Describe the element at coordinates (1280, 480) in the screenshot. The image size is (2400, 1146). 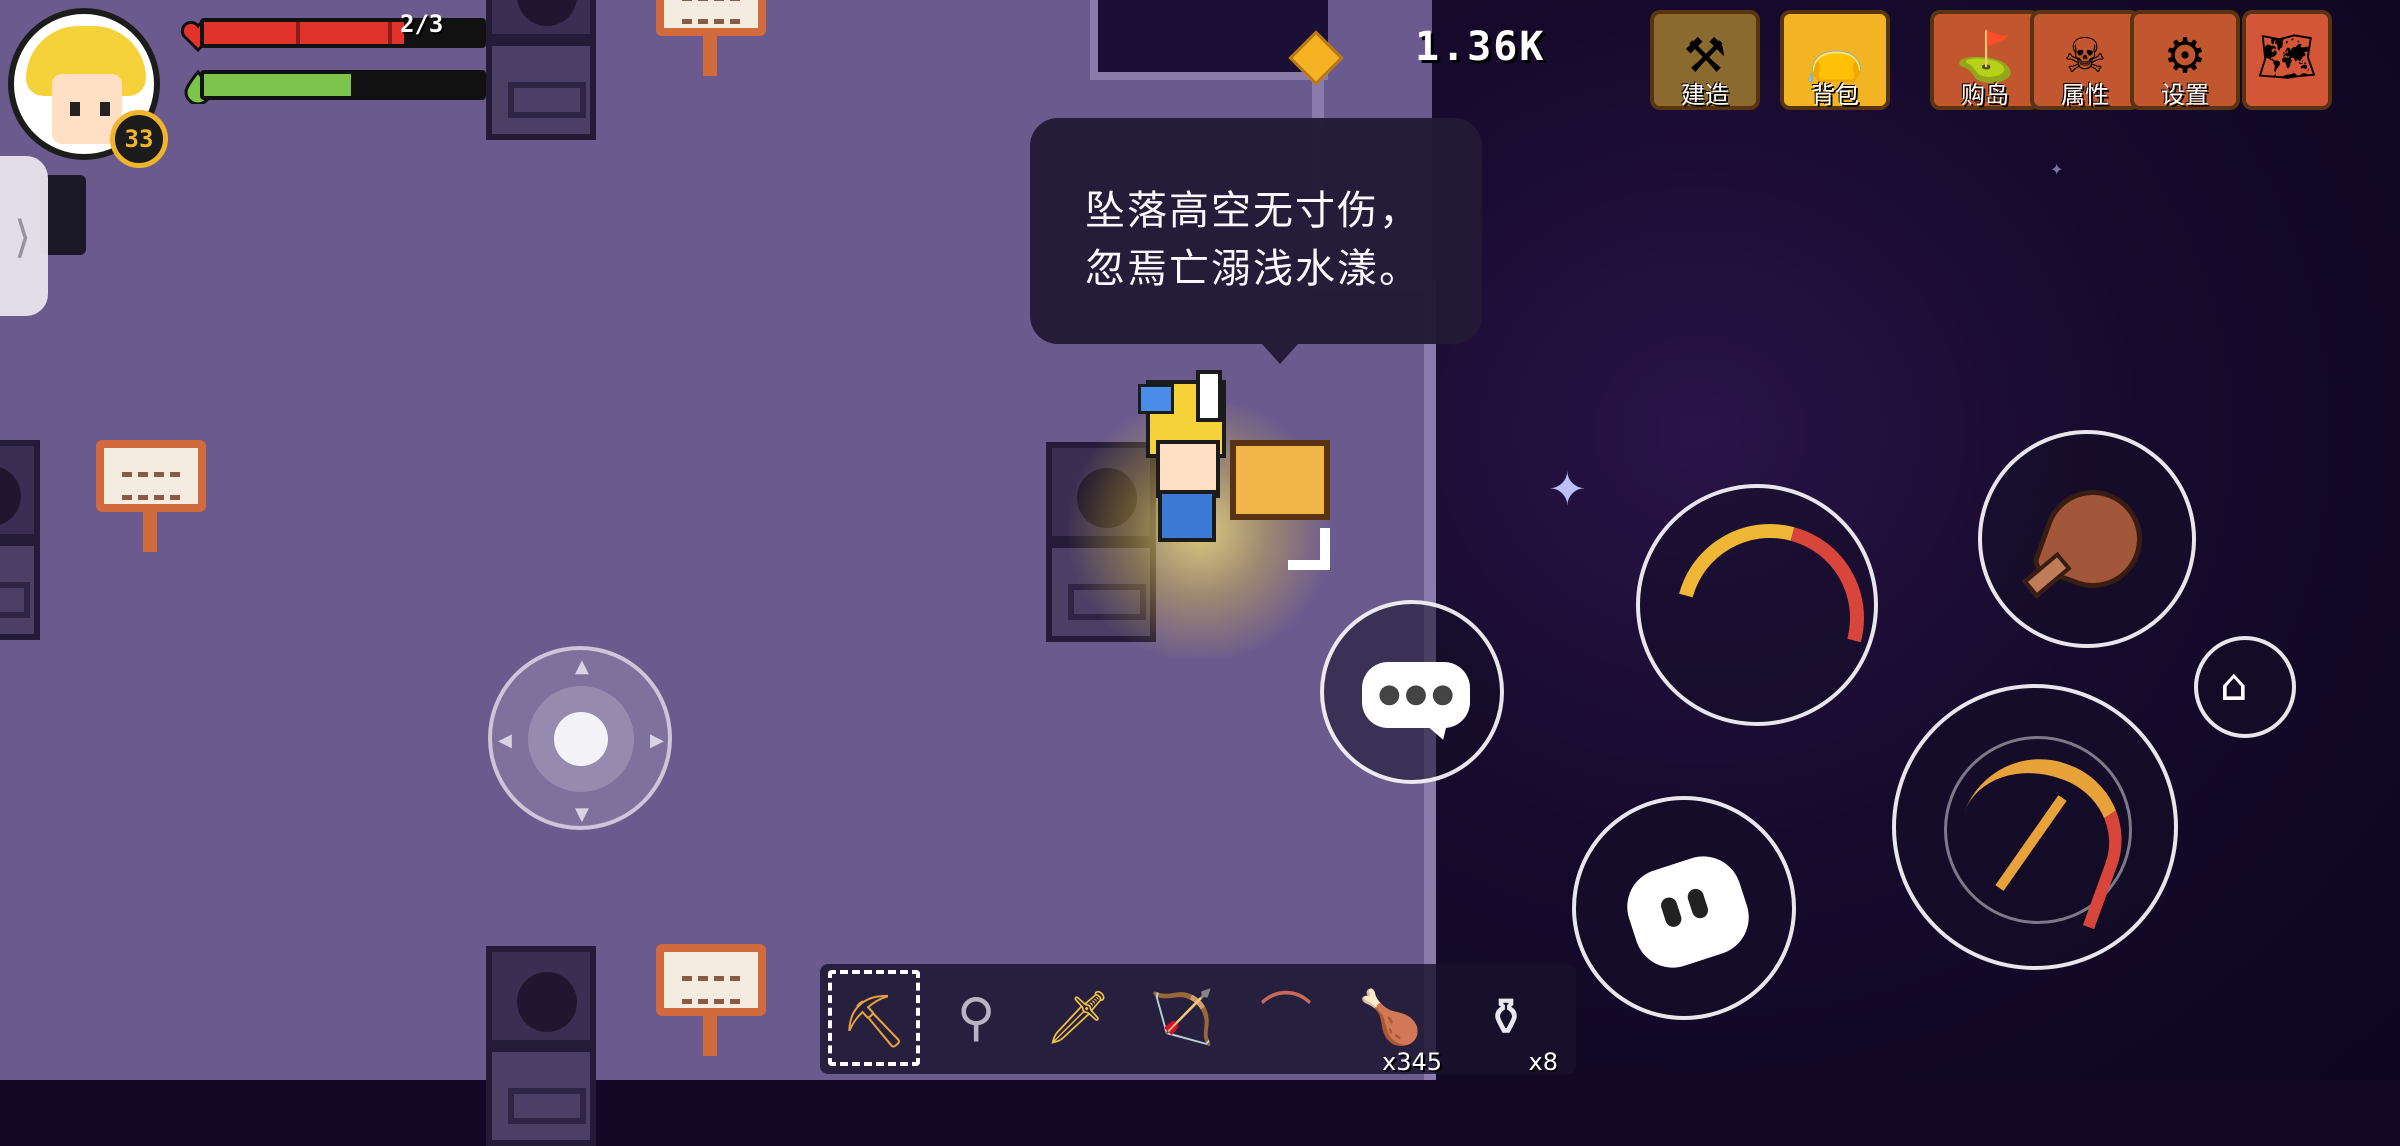
I see `targeted-sign` at that location.